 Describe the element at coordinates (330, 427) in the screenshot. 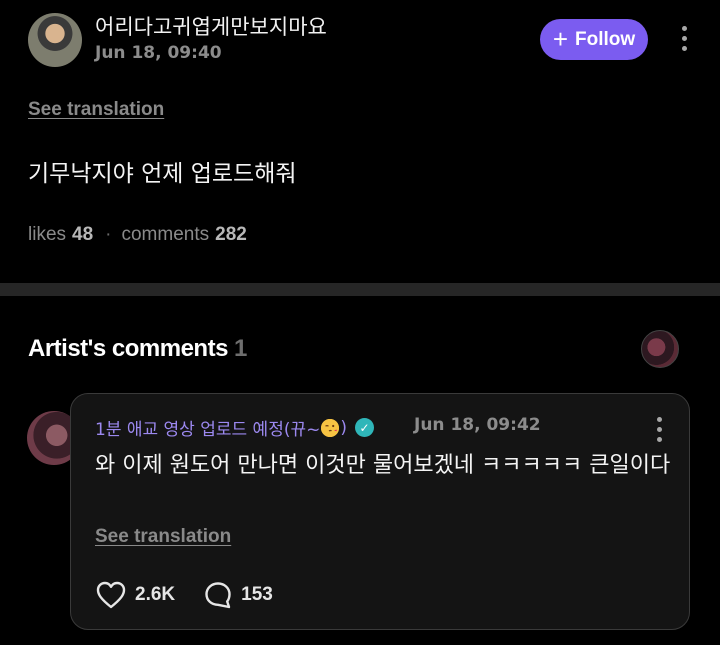

I see `wink-kiss-emoji` at that location.